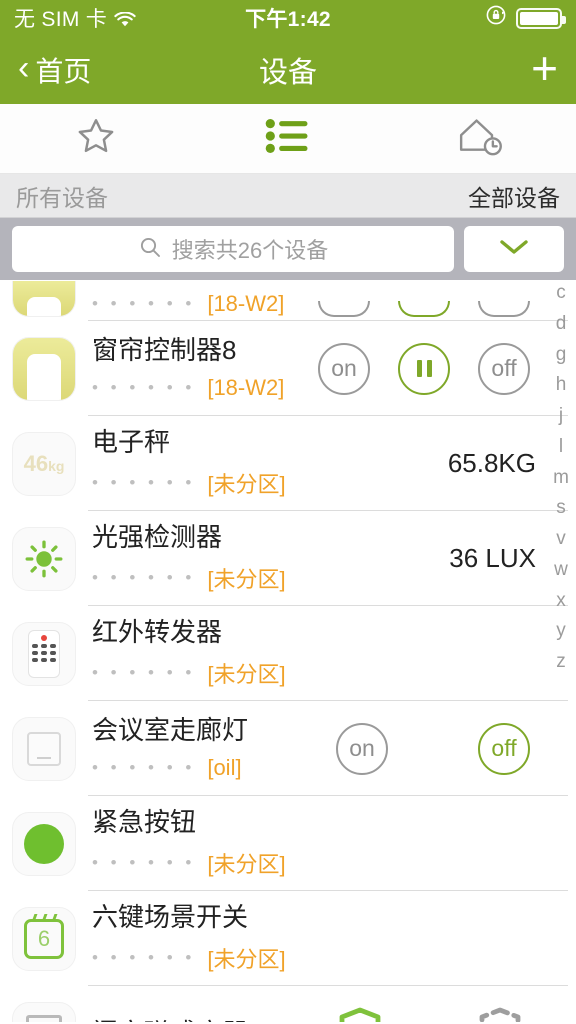 This screenshot has height=1024, width=576. What do you see at coordinates (44, 653) in the screenshot?
I see `ir-remote-icon` at bounding box center [44, 653].